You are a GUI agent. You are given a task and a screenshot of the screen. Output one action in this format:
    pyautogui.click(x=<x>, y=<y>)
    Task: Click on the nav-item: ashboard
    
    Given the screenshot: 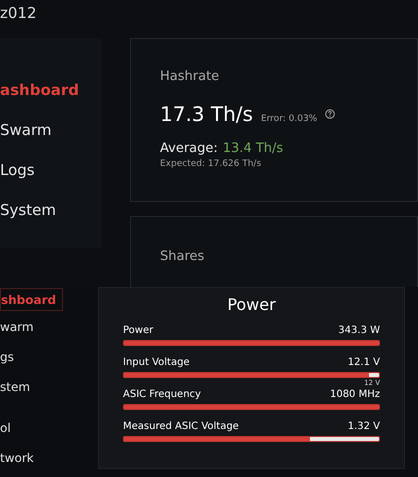 What is the action you would take?
    pyautogui.click(x=40, y=90)
    